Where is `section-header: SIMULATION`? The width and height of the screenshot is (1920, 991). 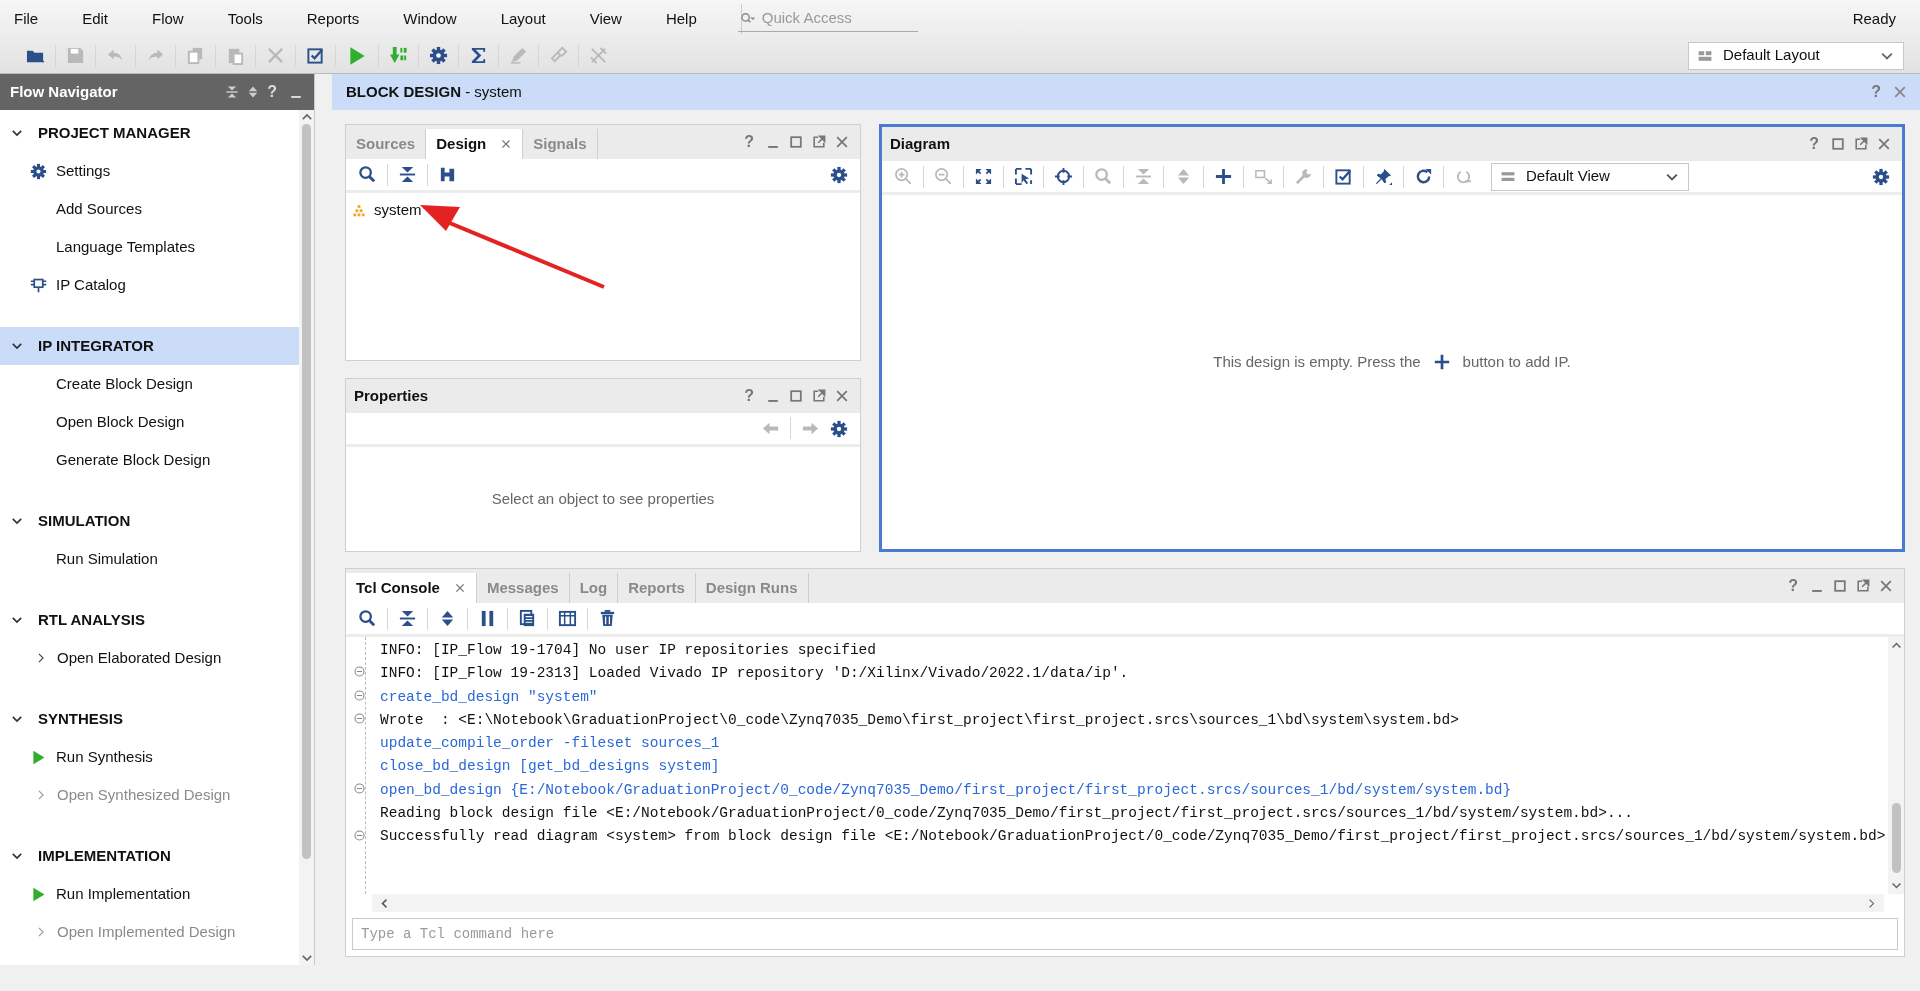
section-header: SIMULATION is located at coordinates (149, 521).